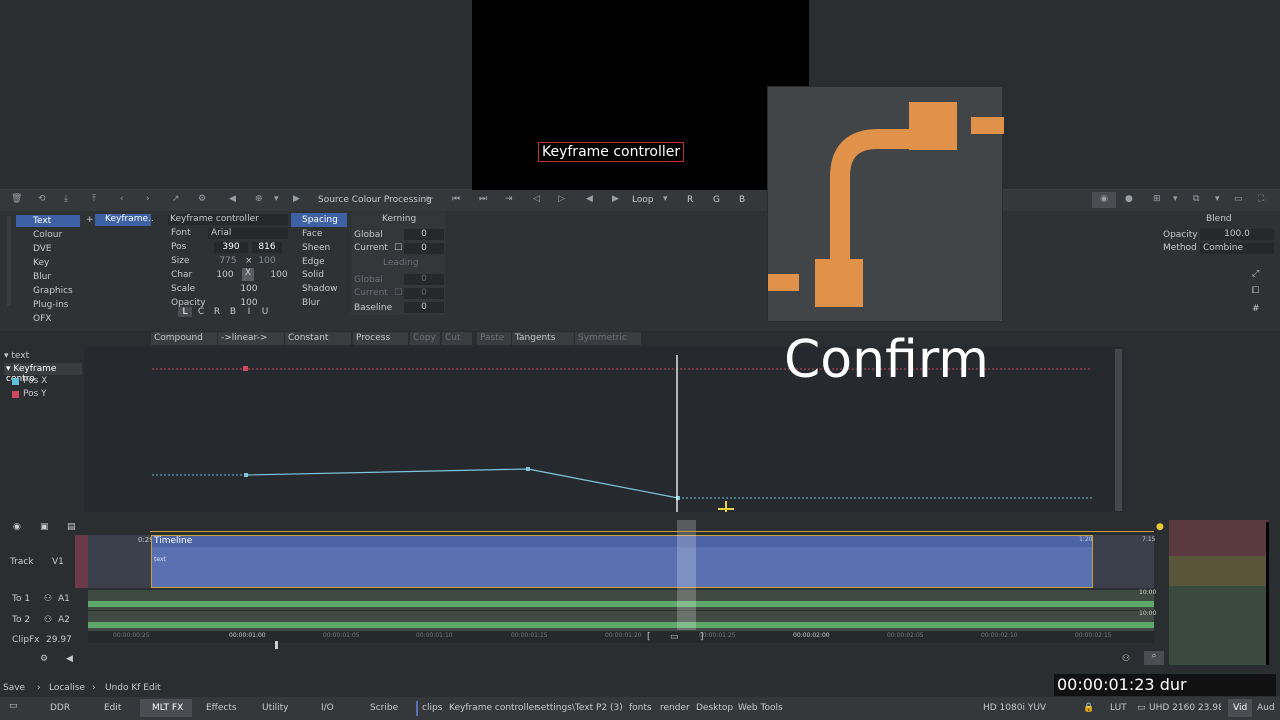  I want to click on style-tab-solid: Solid, so click(313, 275).